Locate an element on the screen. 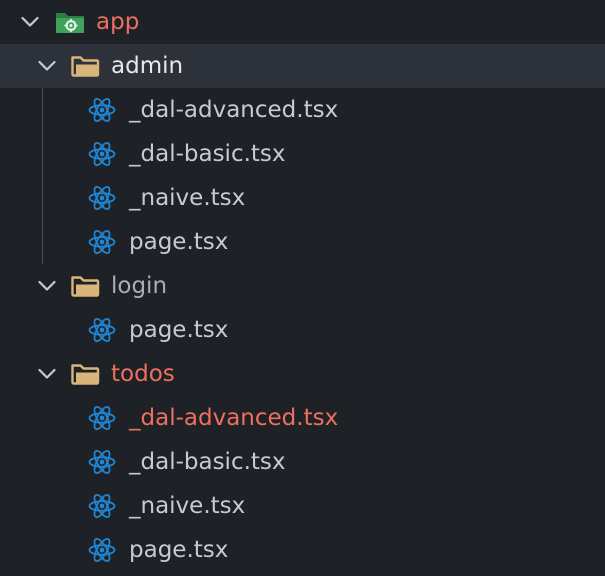  tree-file-todos-naive: _naive.tsx is located at coordinates (302, 506).